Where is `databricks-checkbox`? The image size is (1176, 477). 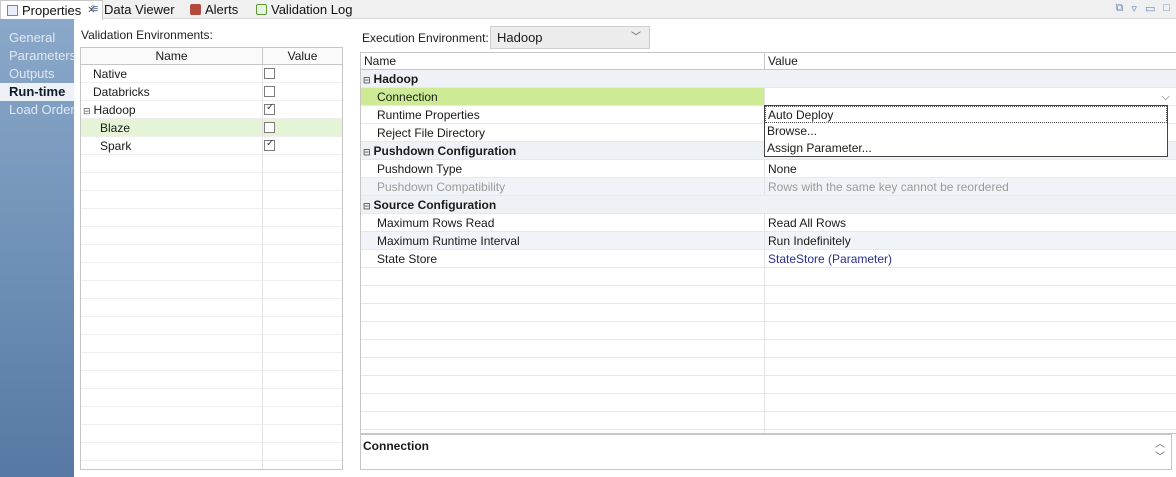
databricks-checkbox is located at coordinates (269, 91).